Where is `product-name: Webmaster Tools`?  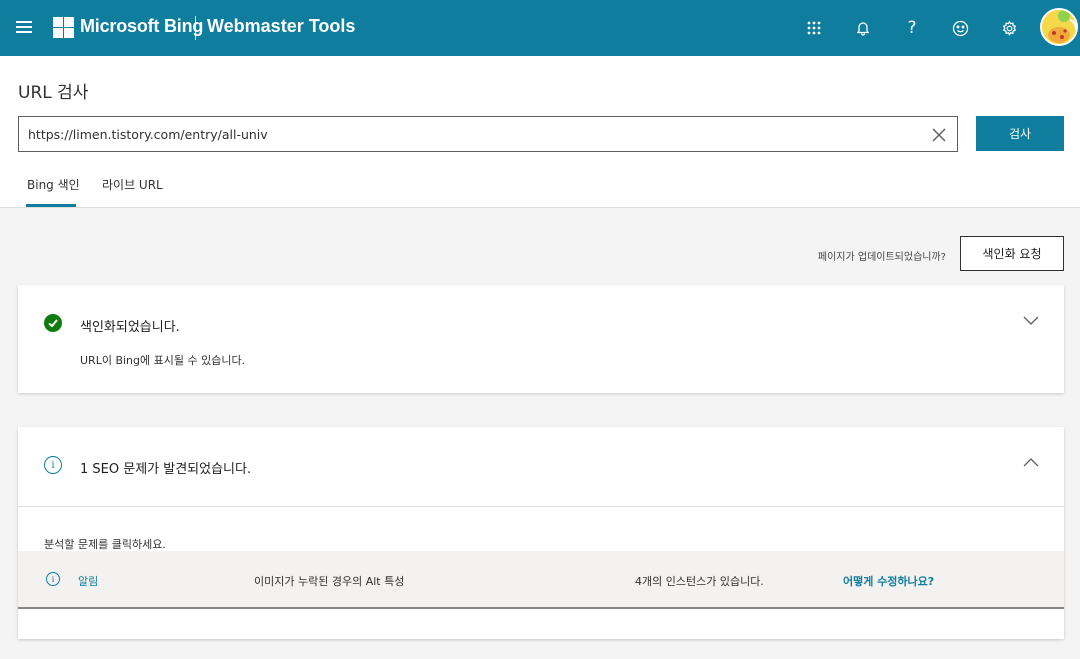 product-name: Webmaster Tools is located at coordinates (281, 26).